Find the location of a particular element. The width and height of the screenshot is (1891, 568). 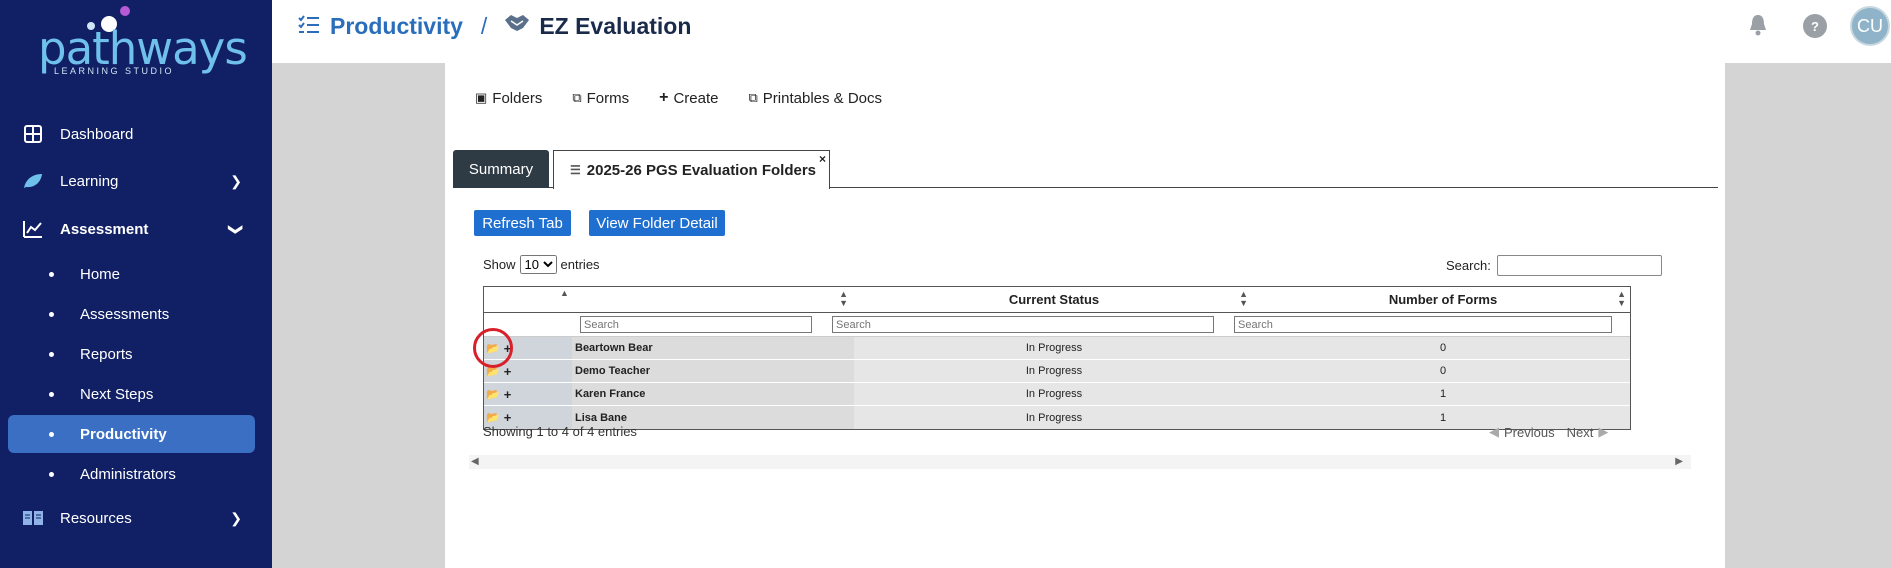

pathways-logo: pathways LEARNING STUDIO is located at coordinates (139, 40).